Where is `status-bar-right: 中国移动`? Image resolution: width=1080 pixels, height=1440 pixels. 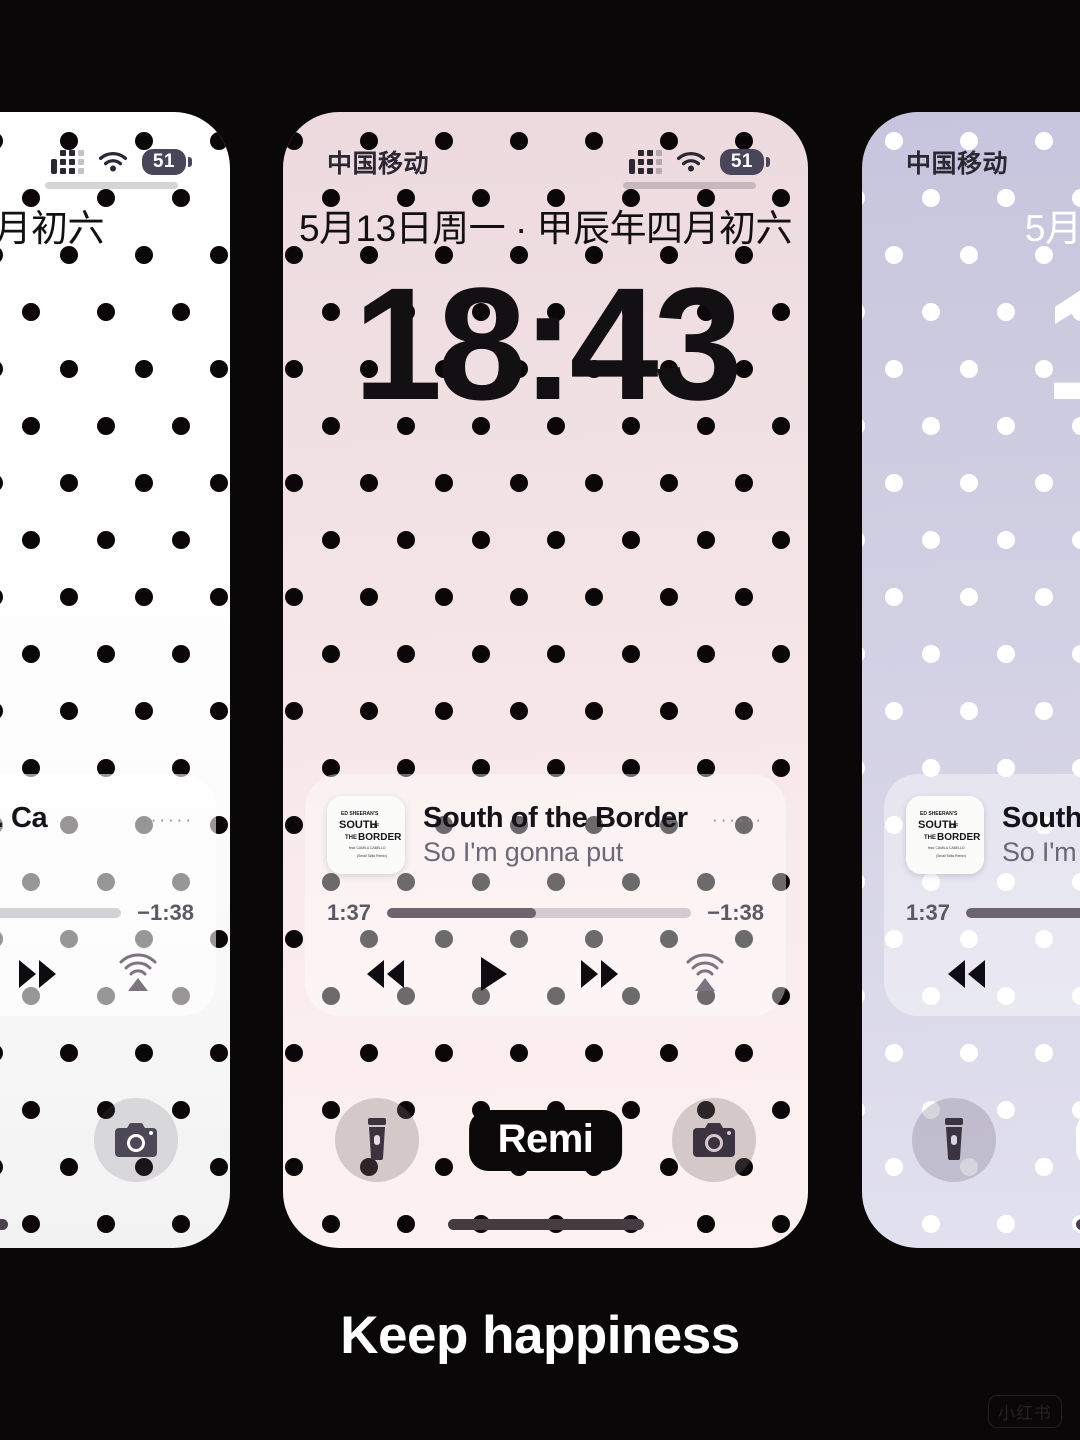
status-bar-right: 中国移动 is located at coordinates (971, 162).